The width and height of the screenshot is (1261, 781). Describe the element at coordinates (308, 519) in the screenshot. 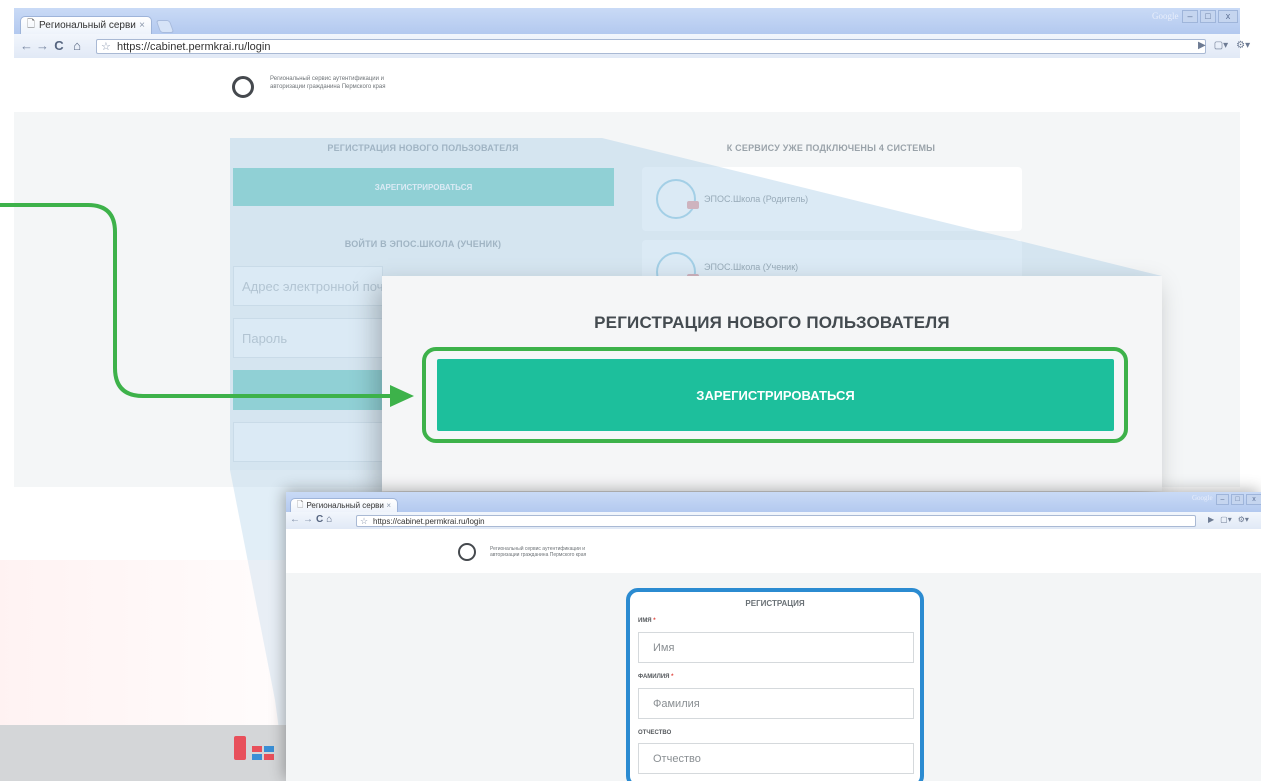

I see `forward-icon: →` at that location.